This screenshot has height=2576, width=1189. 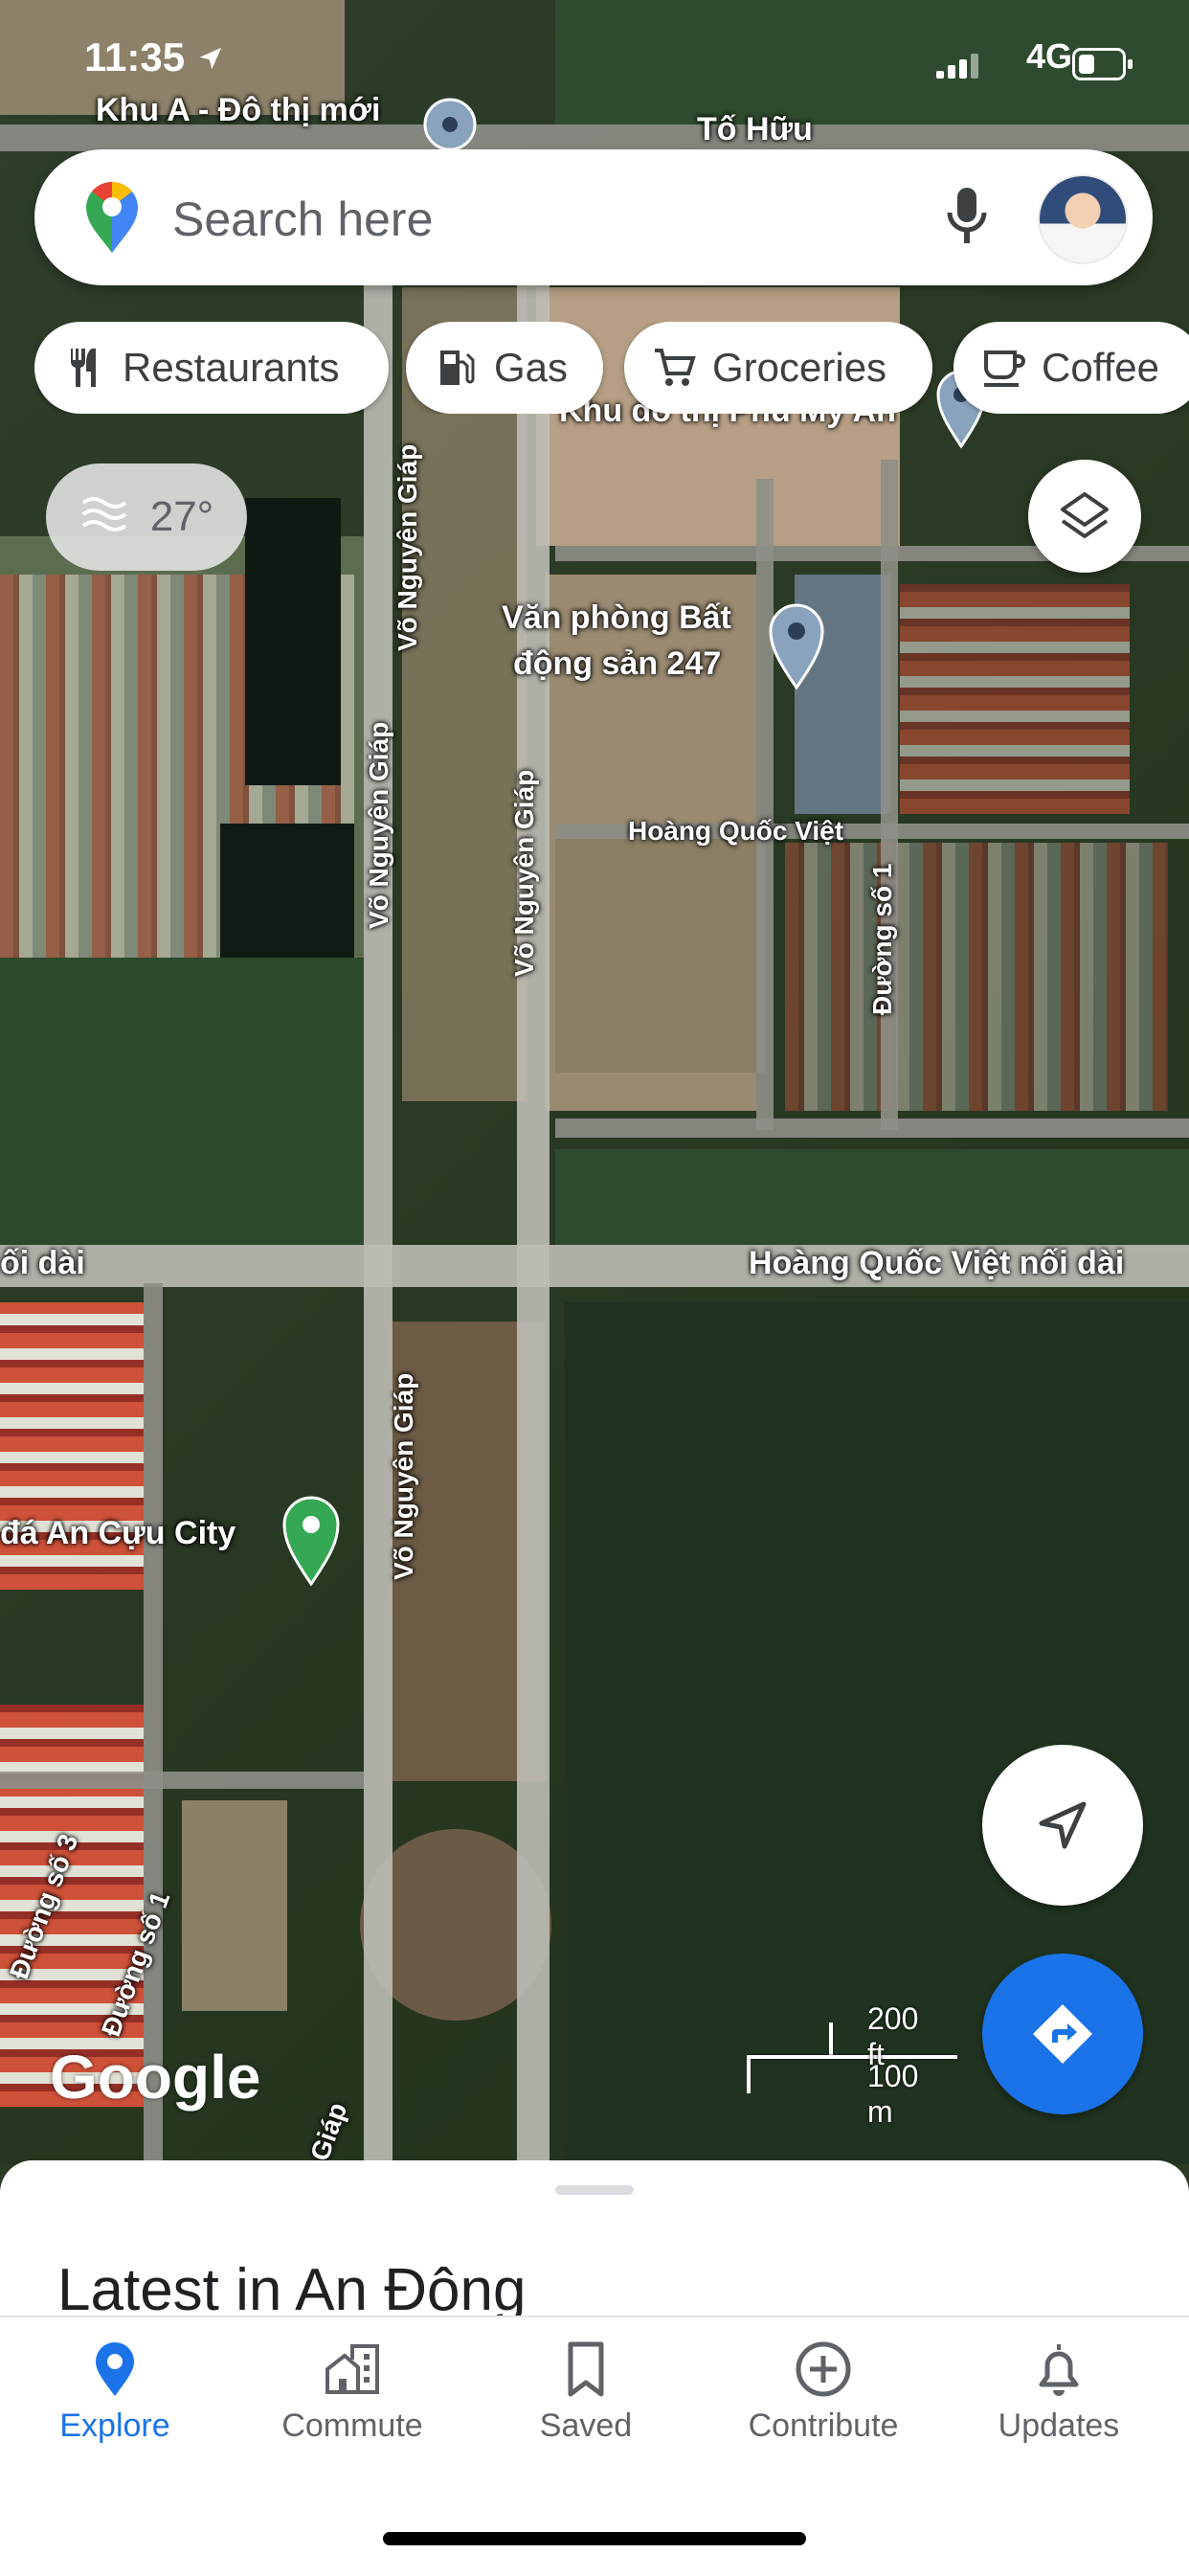 What do you see at coordinates (594, 2538) in the screenshot?
I see `home-indicator` at bounding box center [594, 2538].